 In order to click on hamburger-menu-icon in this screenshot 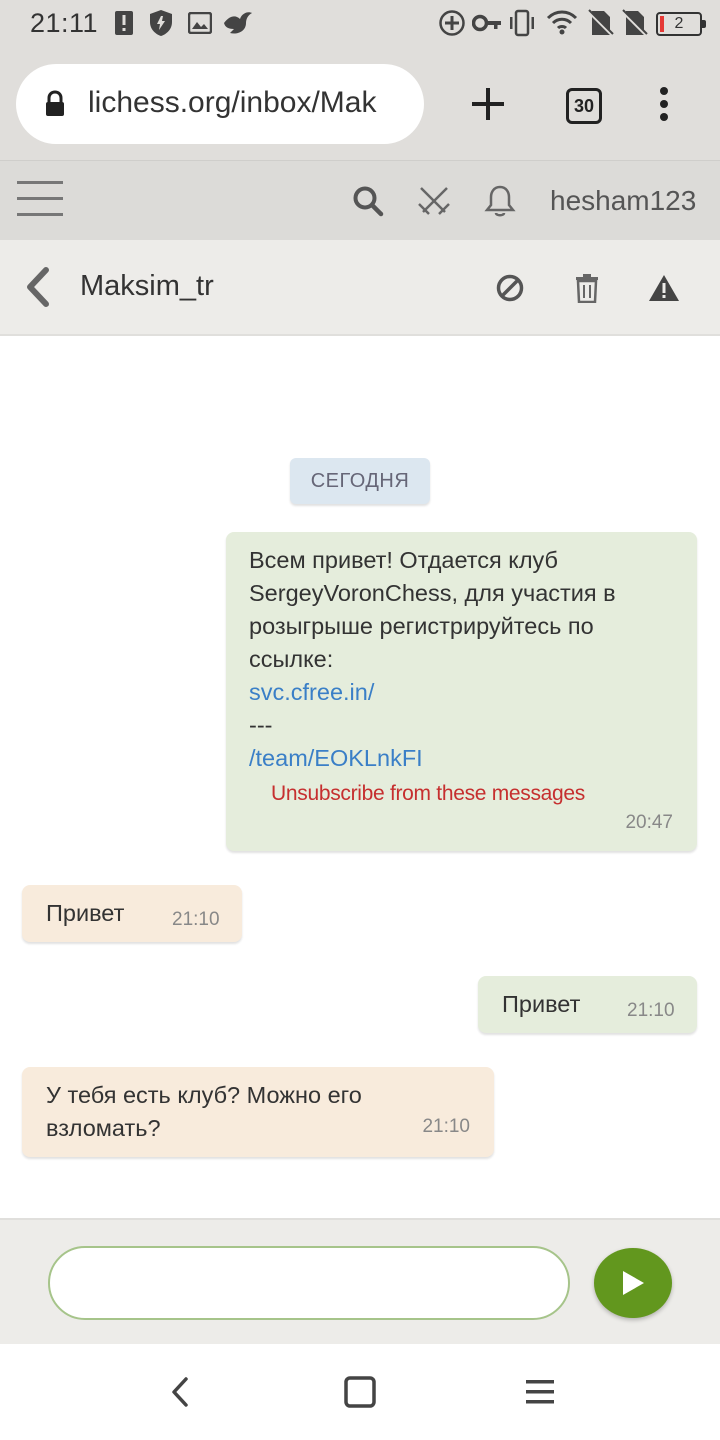, I will do `click(40, 199)`.